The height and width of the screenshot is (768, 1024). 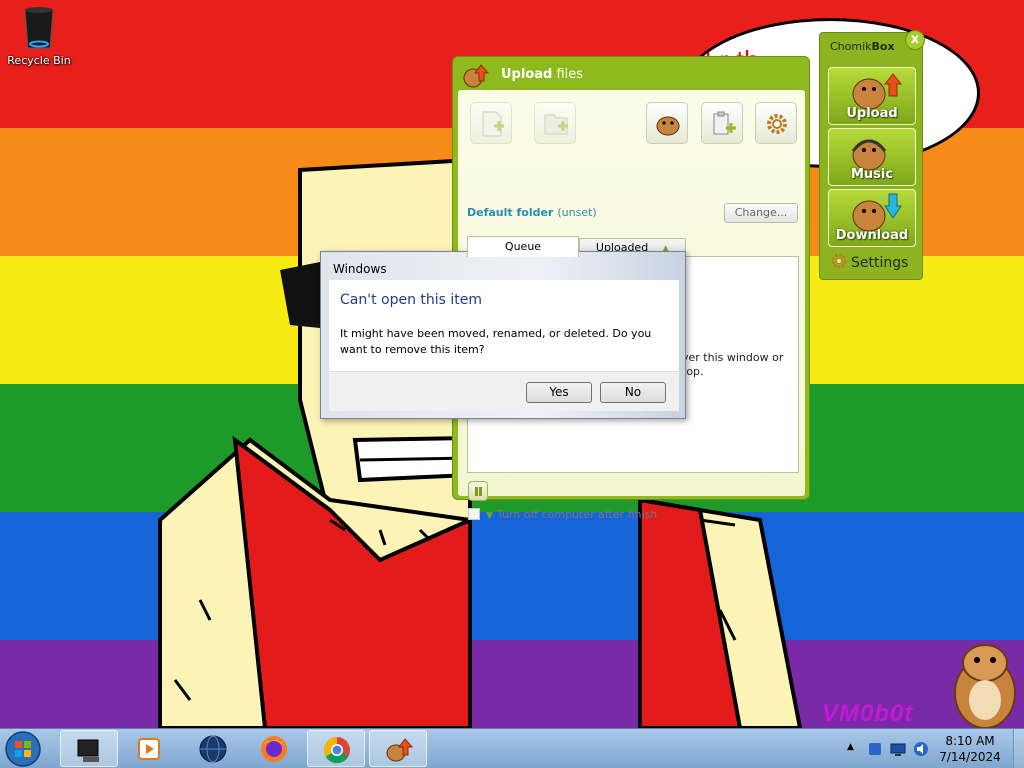 I want to click on recycle-bin-icon, so click(x=39, y=28).